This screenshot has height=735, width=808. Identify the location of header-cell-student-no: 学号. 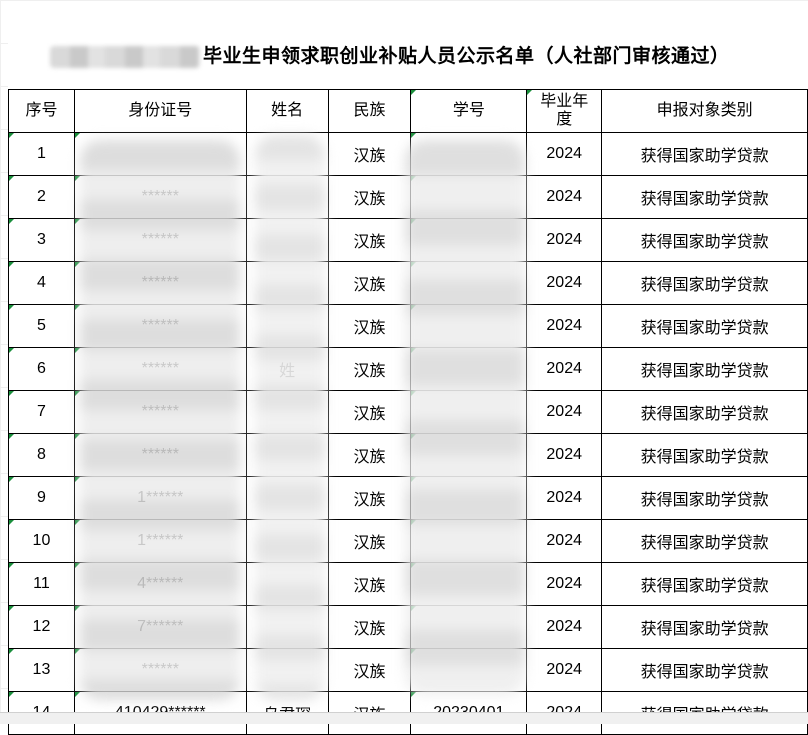
(469, 111).